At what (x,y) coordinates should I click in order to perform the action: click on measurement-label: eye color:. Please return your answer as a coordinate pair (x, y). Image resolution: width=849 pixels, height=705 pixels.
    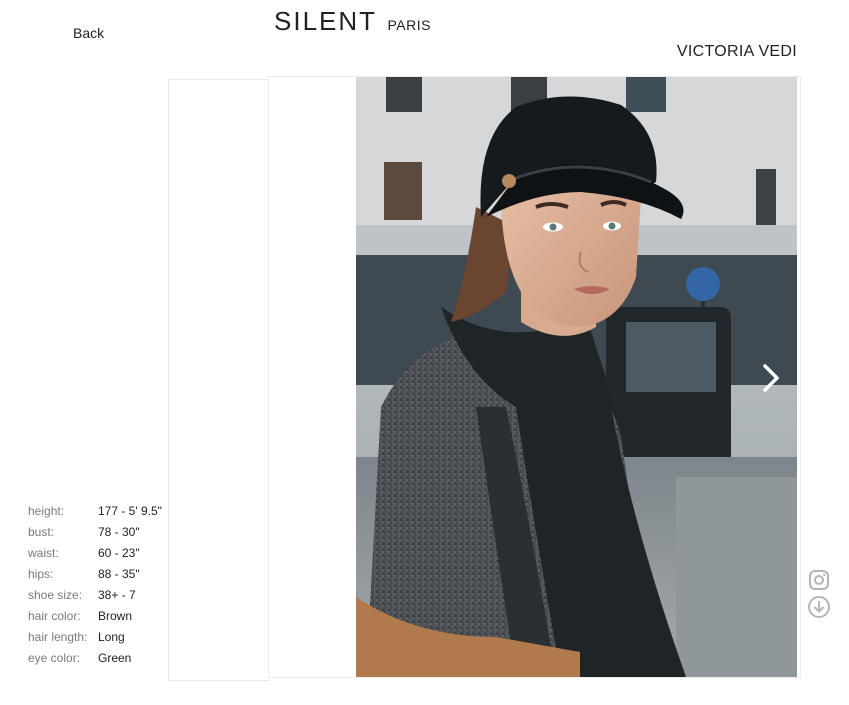
    Looking at the image, I should click on (54, 658).